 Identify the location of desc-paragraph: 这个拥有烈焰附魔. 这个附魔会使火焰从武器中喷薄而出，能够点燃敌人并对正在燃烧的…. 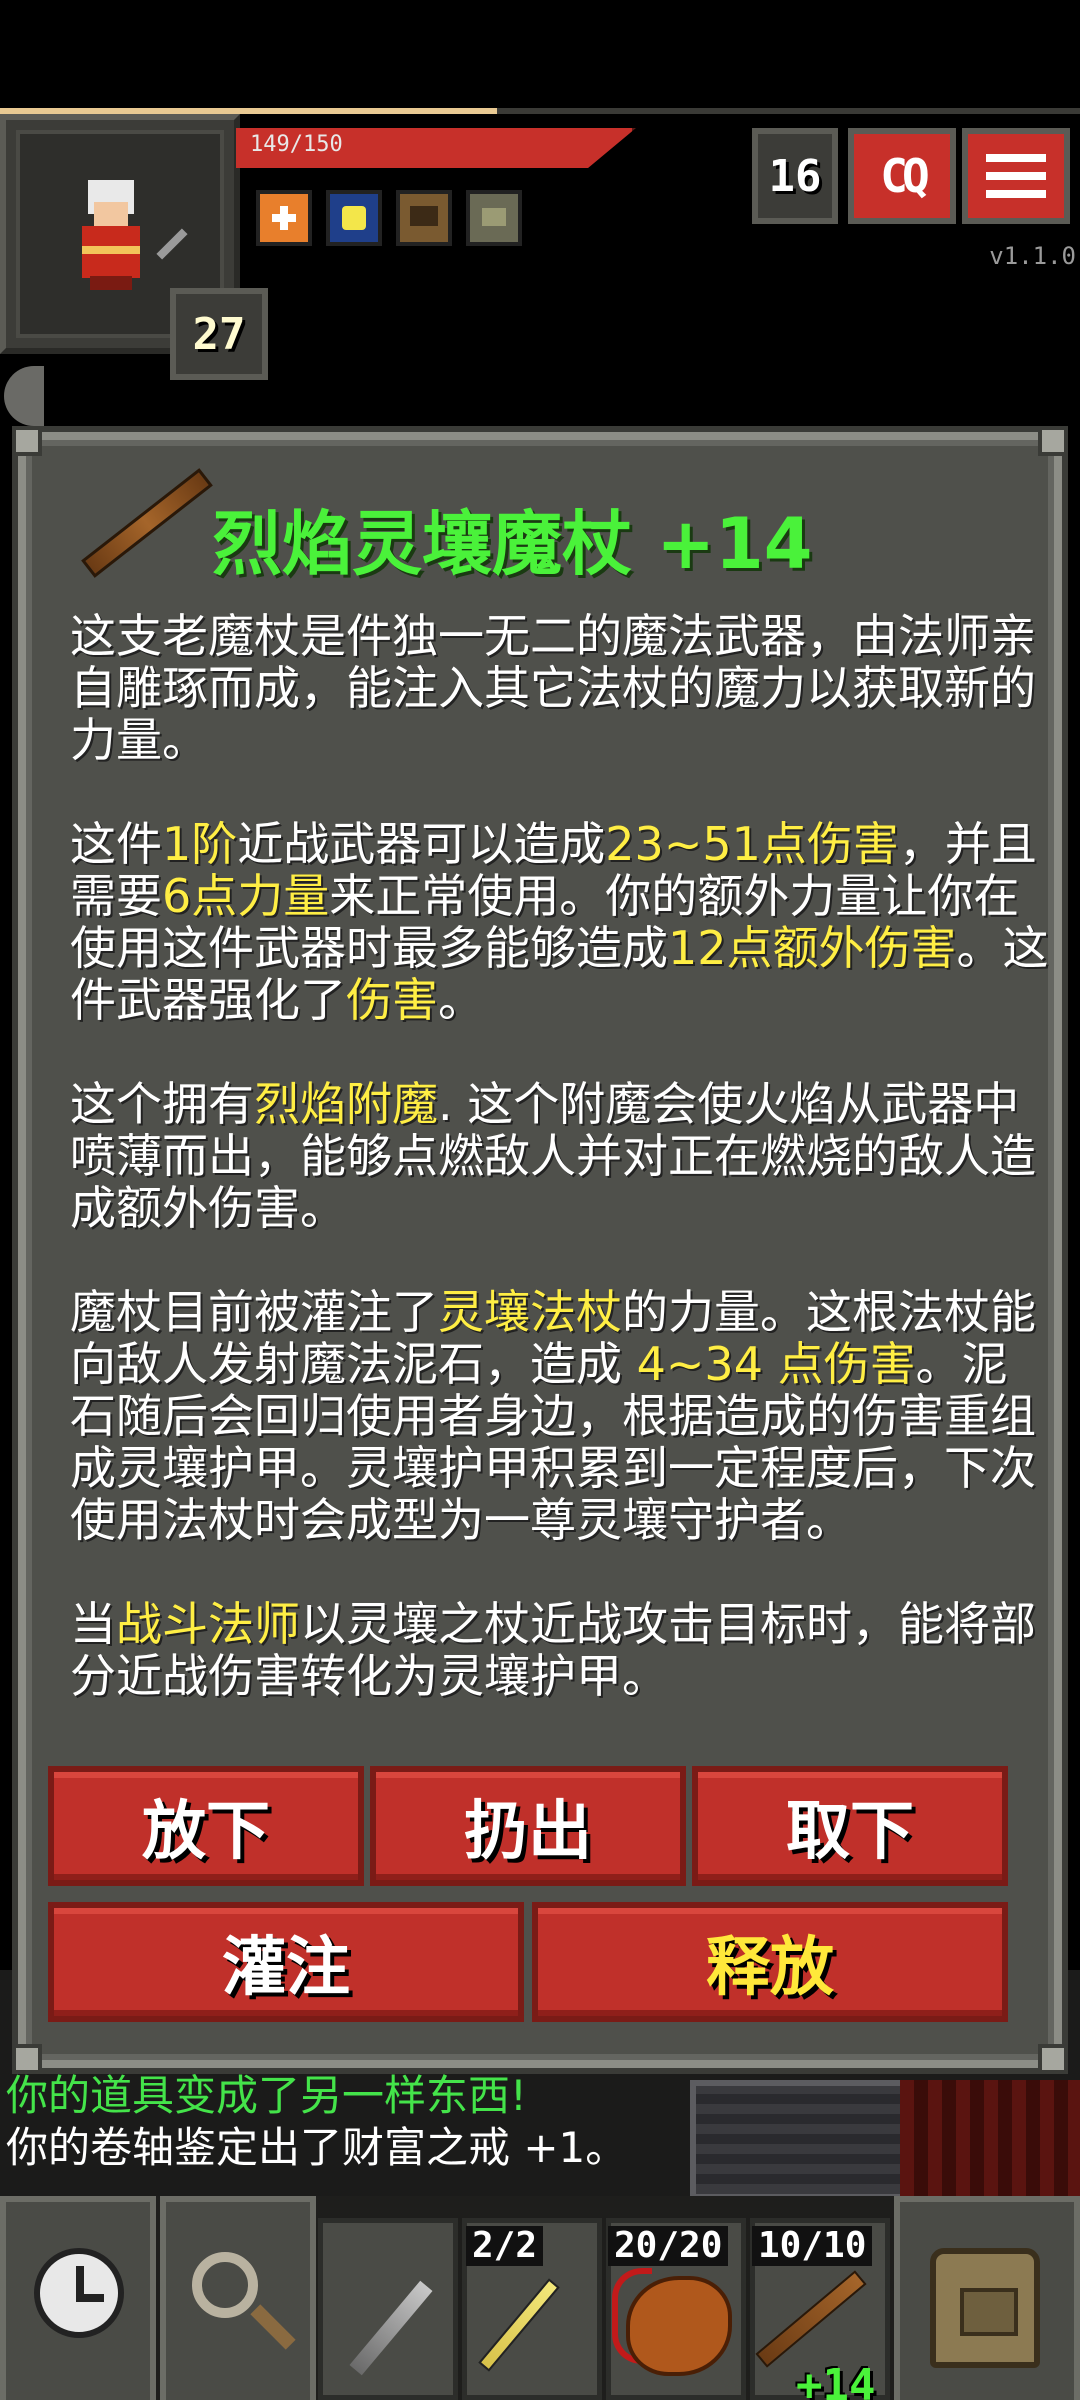
(553, 1156).